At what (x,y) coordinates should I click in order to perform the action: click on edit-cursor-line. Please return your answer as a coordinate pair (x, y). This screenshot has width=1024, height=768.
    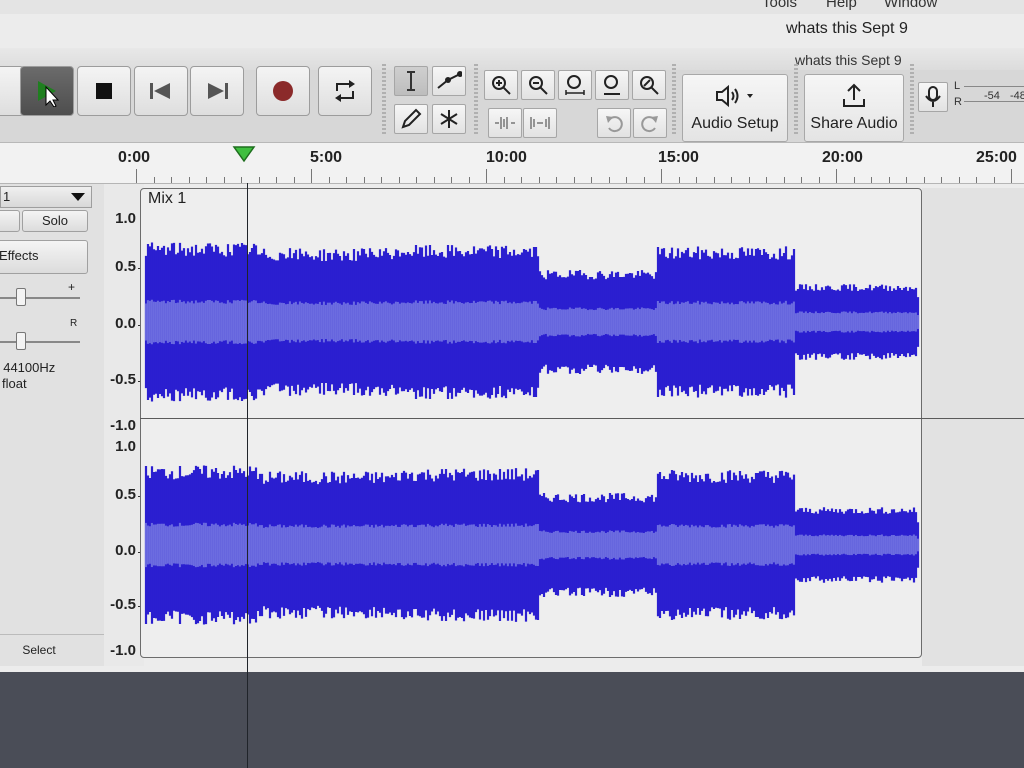
    Looking at the image, I should click on (247, 475).